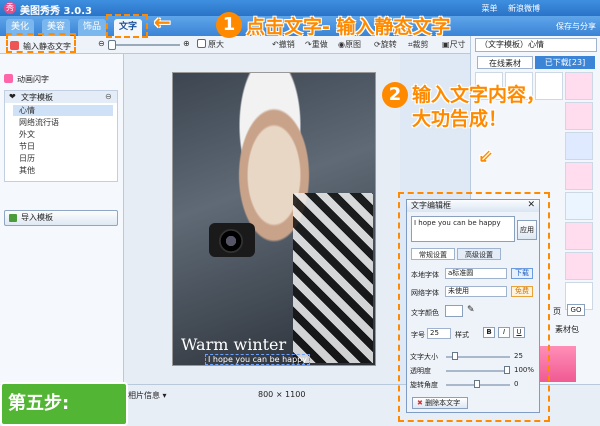  I want to click on undo-icon: ↶, so click(275, 44).